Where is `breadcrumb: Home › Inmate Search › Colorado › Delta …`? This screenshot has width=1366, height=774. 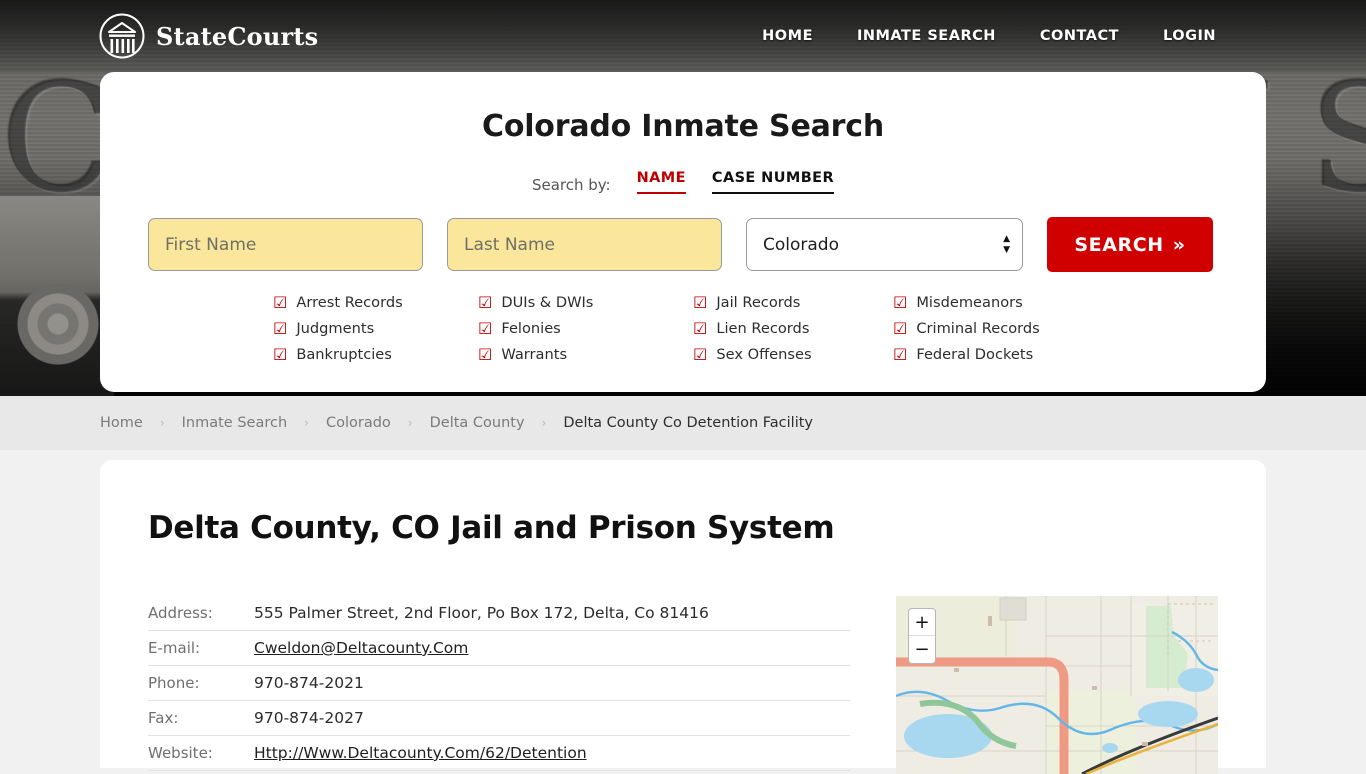
breadcrumb: Home › Inmate Search › Colorado › Delta … is located at coordinates (456, 423).